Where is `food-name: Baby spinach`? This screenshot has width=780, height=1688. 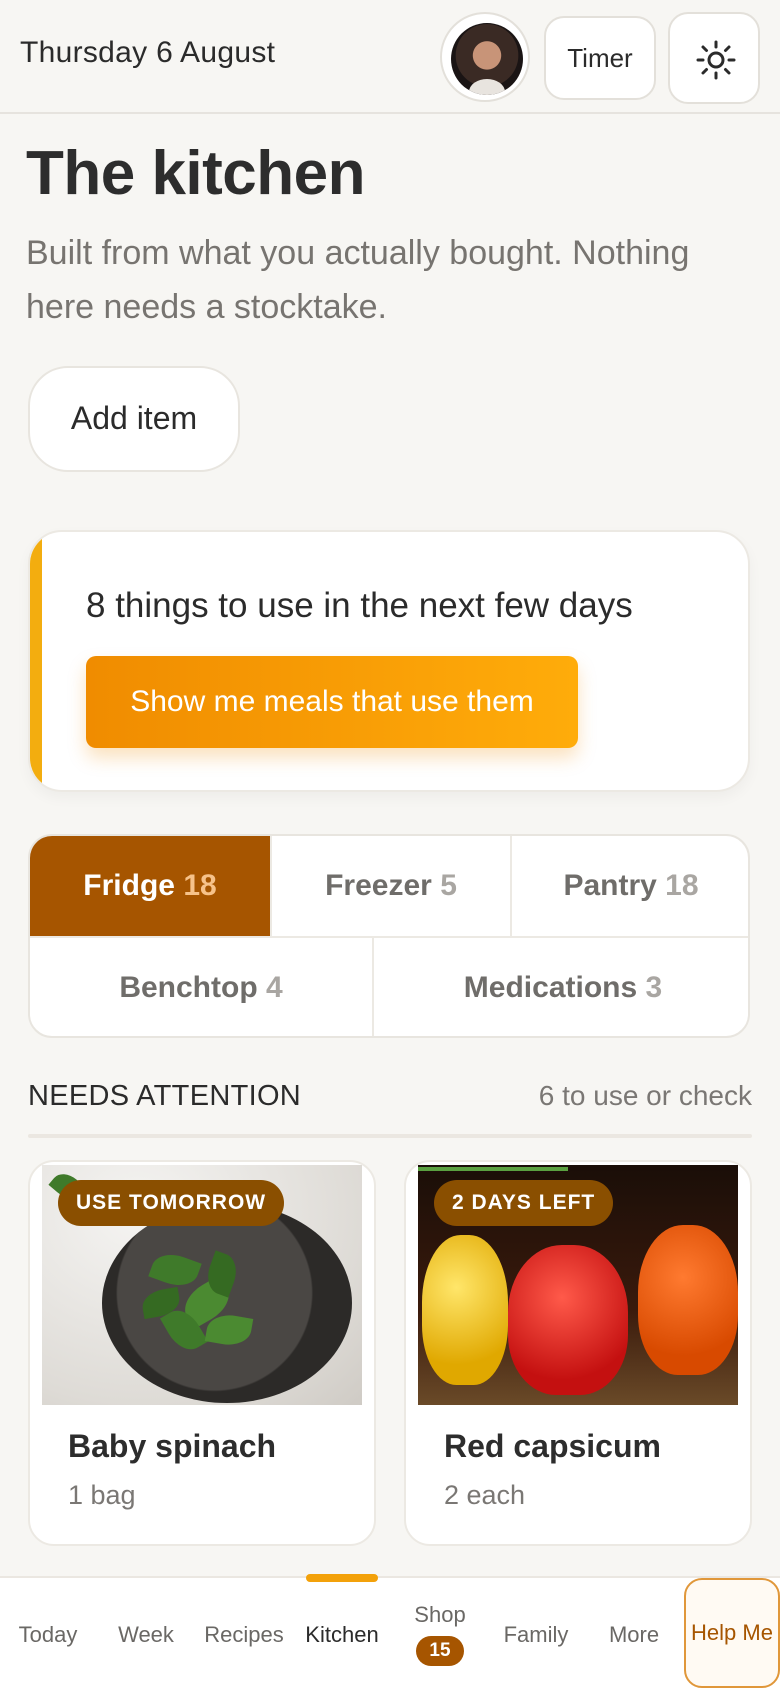 food-name: Baby spinach is located at coordinates (172, 1446).